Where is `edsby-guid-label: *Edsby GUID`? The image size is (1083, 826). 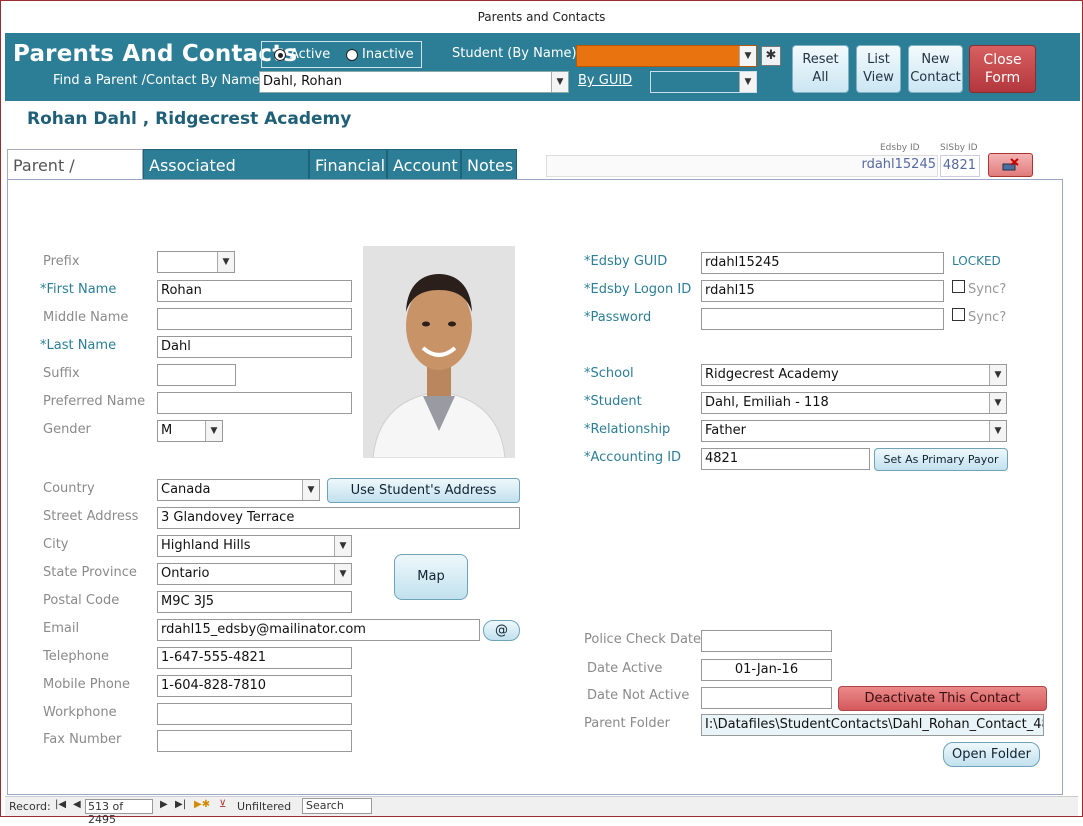
edsby-guid-label: *Edsby GUID is located at coordinates (626, 261).